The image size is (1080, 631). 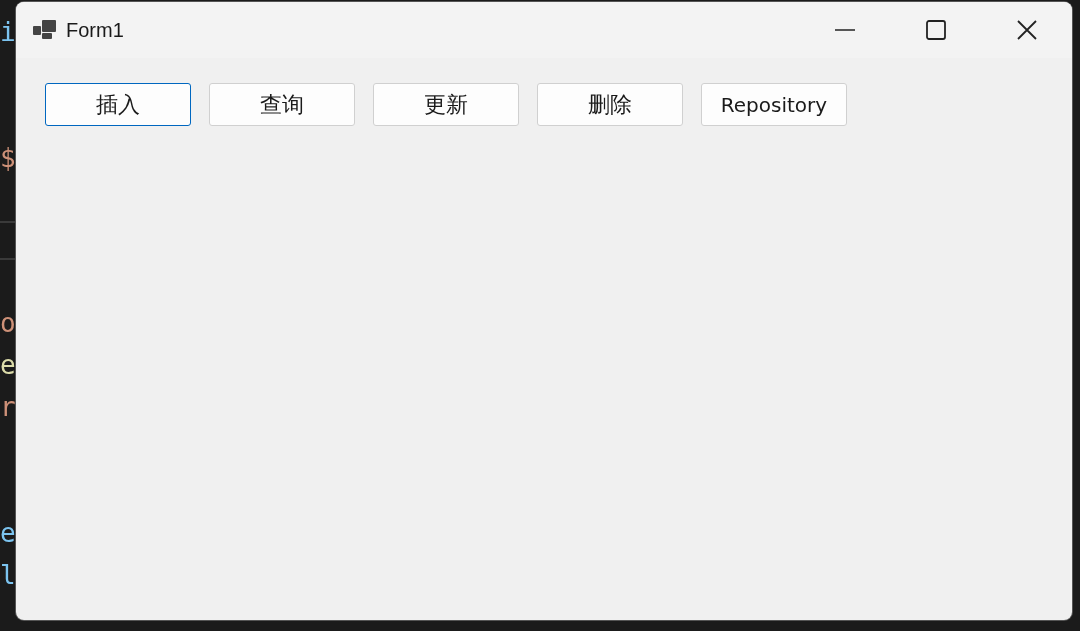 What do you see at coordinates (446, 104) in the screenshot?
I see `form-button: 更新` at bounding box center [446, 104].